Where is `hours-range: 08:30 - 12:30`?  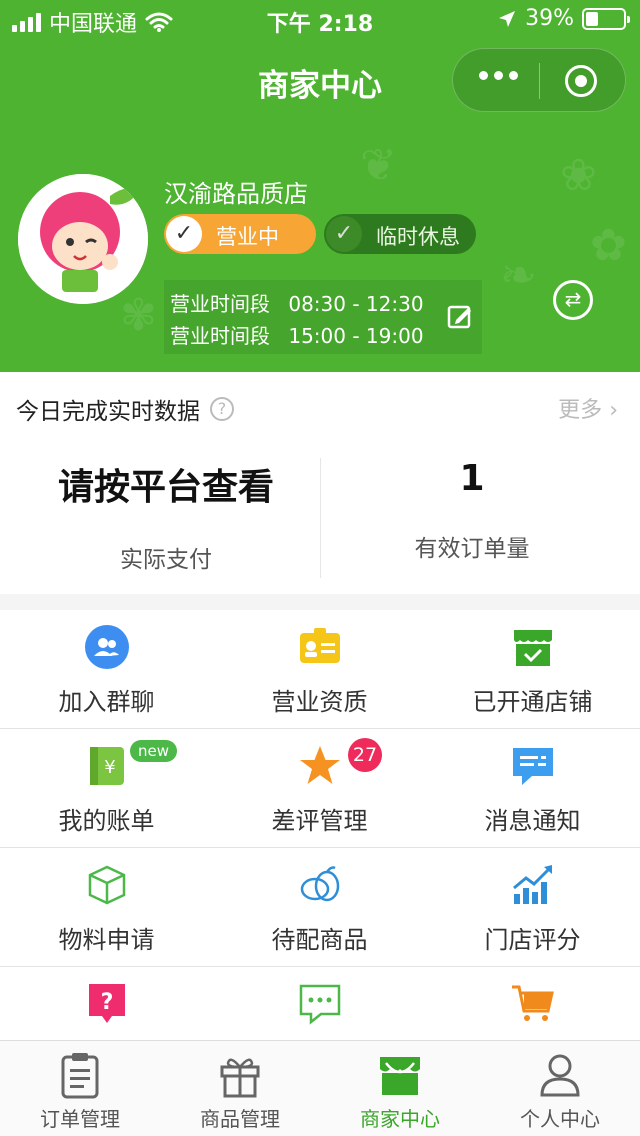
hours-range: 08:30 - 12:30 is located at coordinates (356, 304).